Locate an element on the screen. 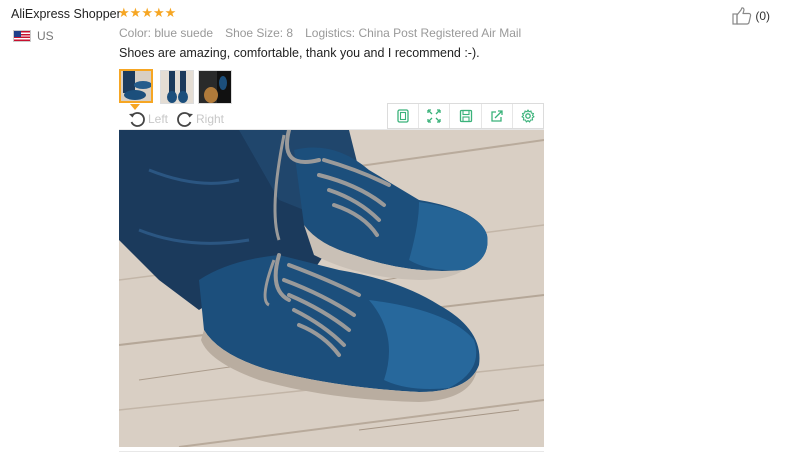 This screenshot has height=457, width=790. us-flag-icon is located at coordinates (22, 36).